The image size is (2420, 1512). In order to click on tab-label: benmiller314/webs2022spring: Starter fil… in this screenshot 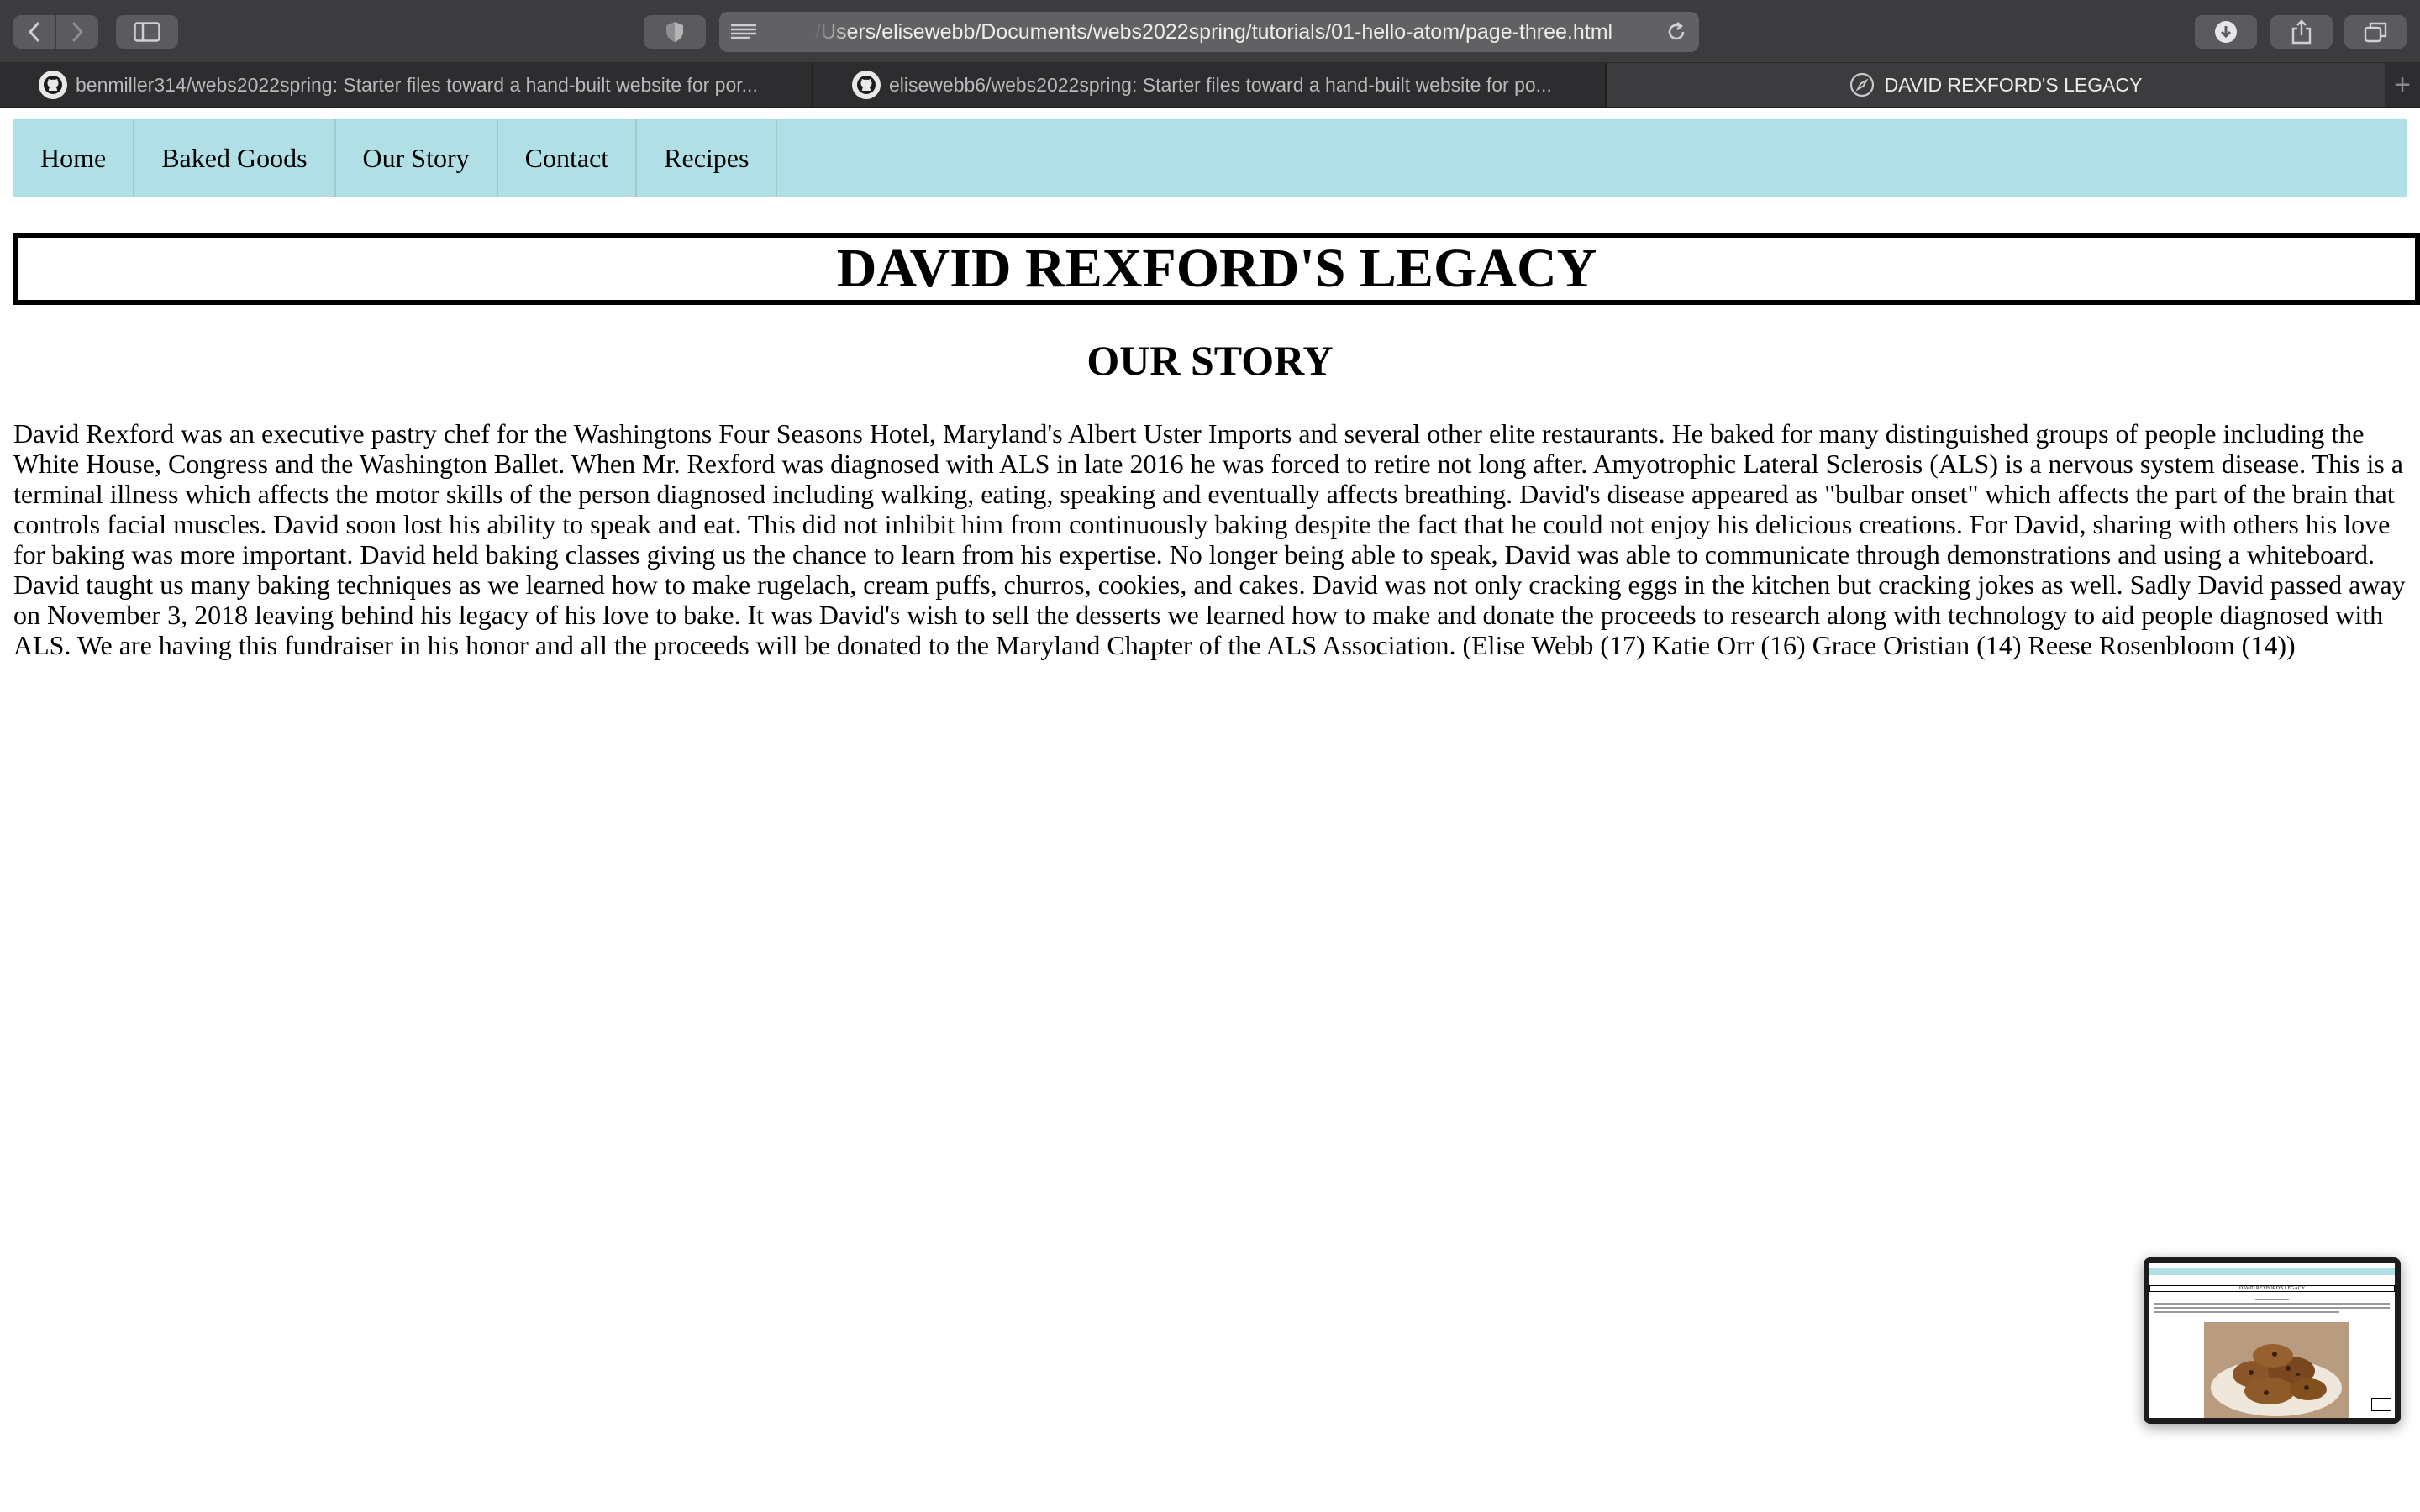, I will do `click(417, 84)`.